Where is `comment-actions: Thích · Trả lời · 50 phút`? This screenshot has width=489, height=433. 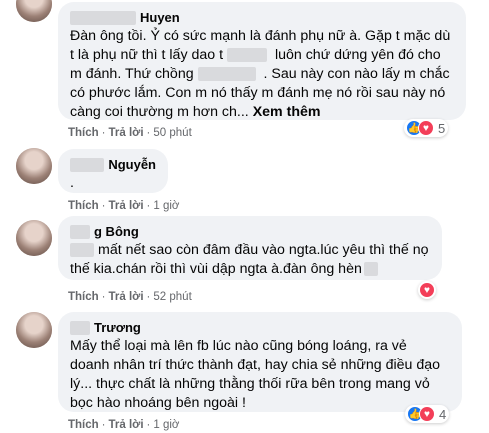 comment-actions: Thích · Trả lời · 50 phút is located at coordinates (130, 133).